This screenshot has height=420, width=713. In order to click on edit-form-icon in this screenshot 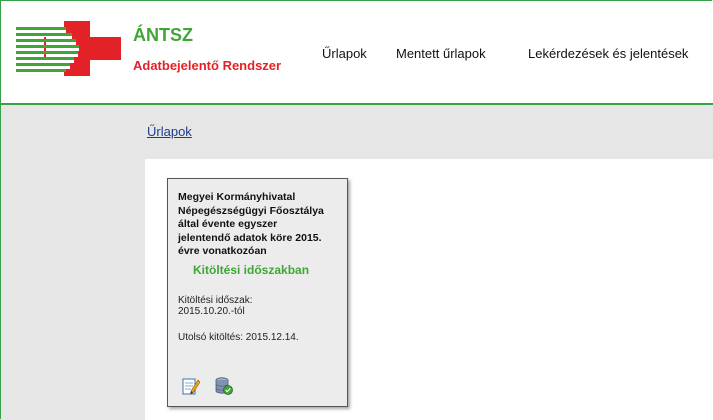, I will do `click(191, 386)`.